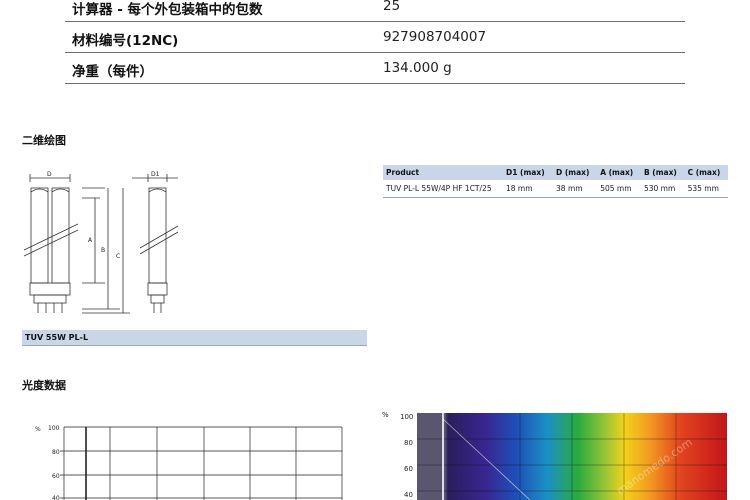 The width and height of the screenshot is (750, 500). I want to click on spec-value: 927908704007, so click(435, 37).